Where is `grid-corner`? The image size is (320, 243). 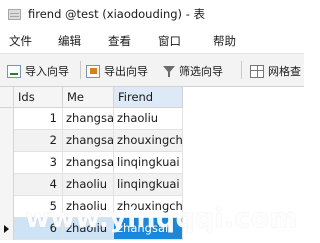
grid-corner is located at coordinates (7, 97).